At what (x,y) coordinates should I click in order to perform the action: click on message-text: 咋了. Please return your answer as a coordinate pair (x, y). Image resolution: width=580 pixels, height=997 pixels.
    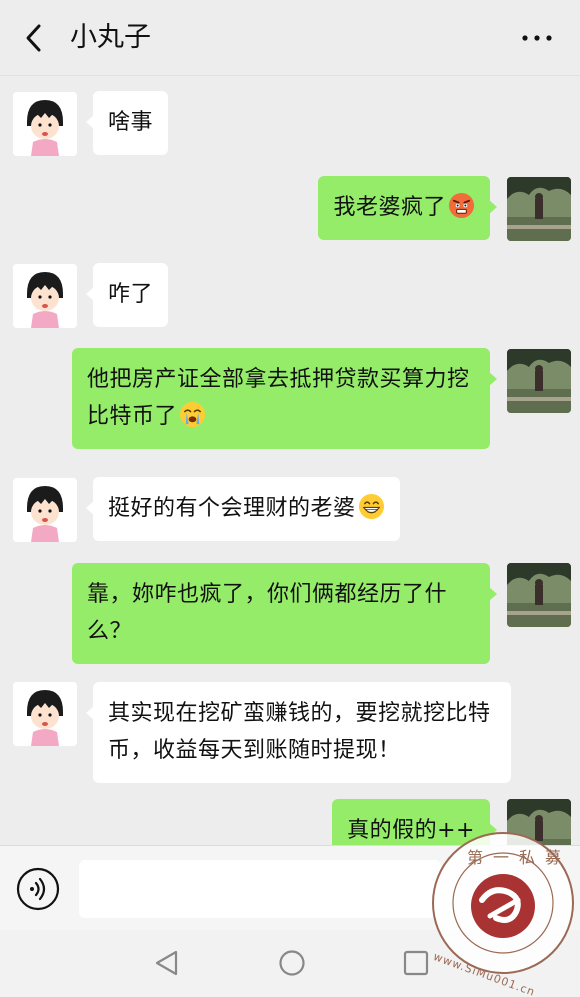
    Looking at the image, I should click on (131, 294).